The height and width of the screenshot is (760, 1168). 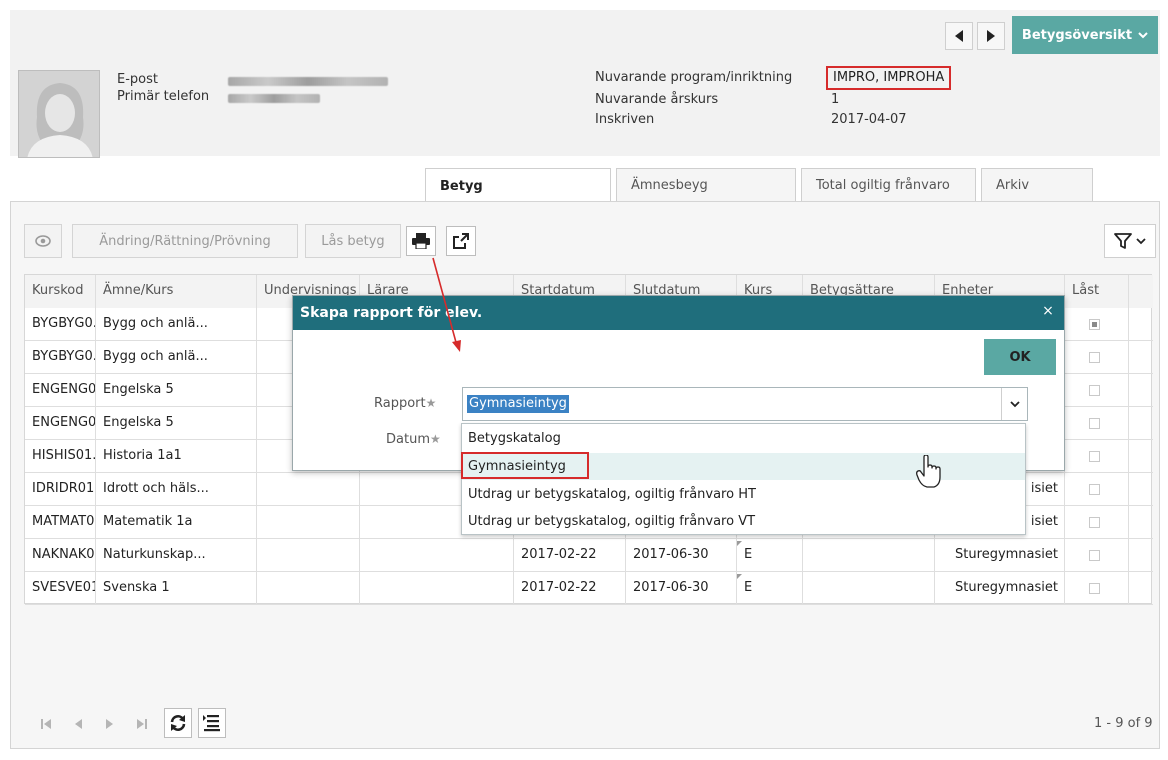 I want to click on course-code-cell: IDRIDR01, so click(x=60, y=489).